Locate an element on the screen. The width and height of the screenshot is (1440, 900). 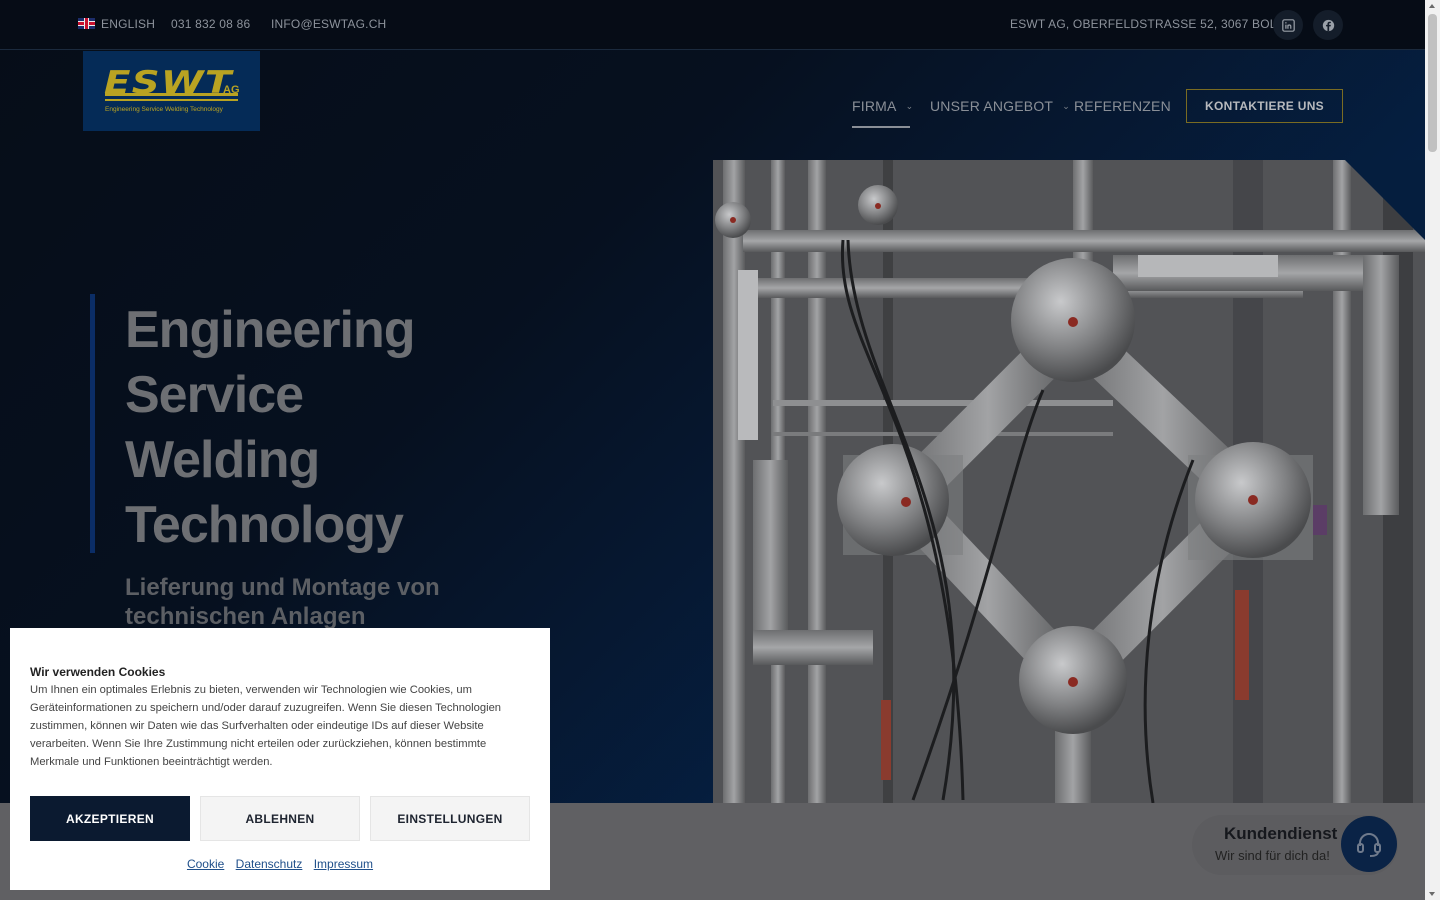
nav-item-unser-angebot: UNSER ANGEBOT ⌄ is located at coordinates (1000, 106).